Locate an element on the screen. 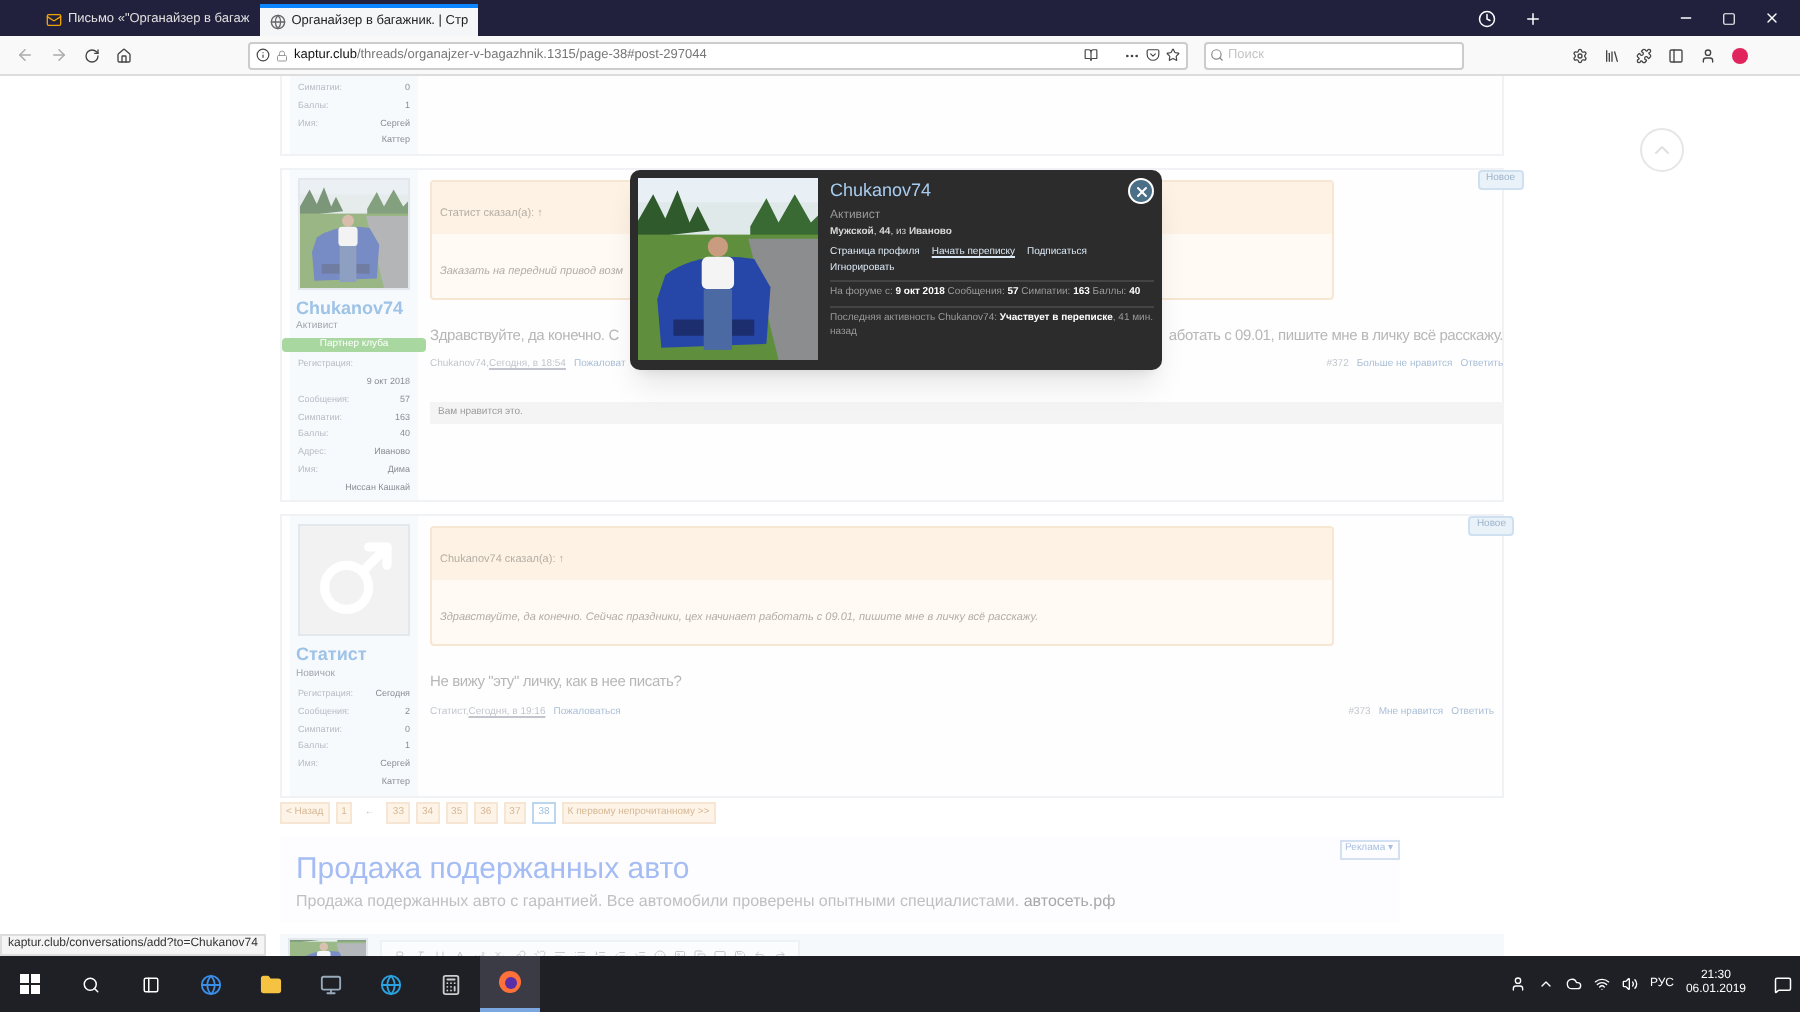  reload-icon is located at coordinates (92, 55).